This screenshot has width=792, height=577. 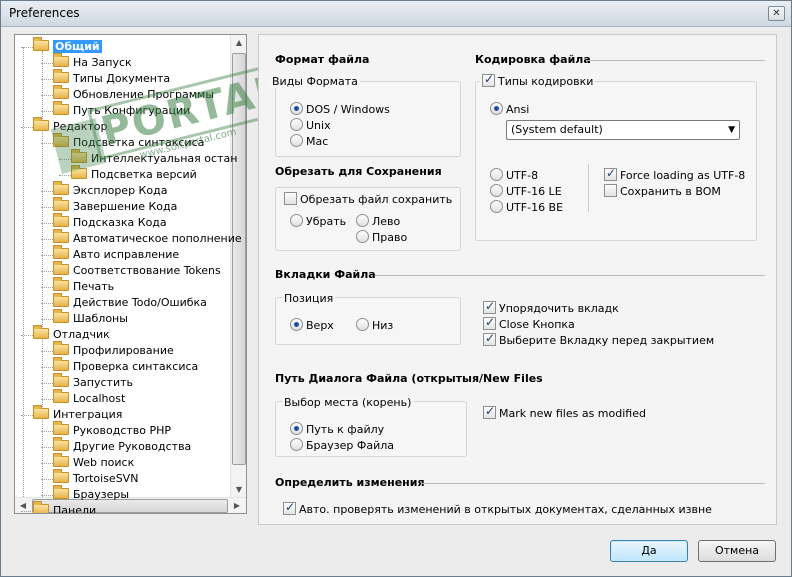 What do you see at coordinates (529, 323) in the screenshot?
I see `close-button-checkbox: Close Кнопка` at bounding box center [529, 323].